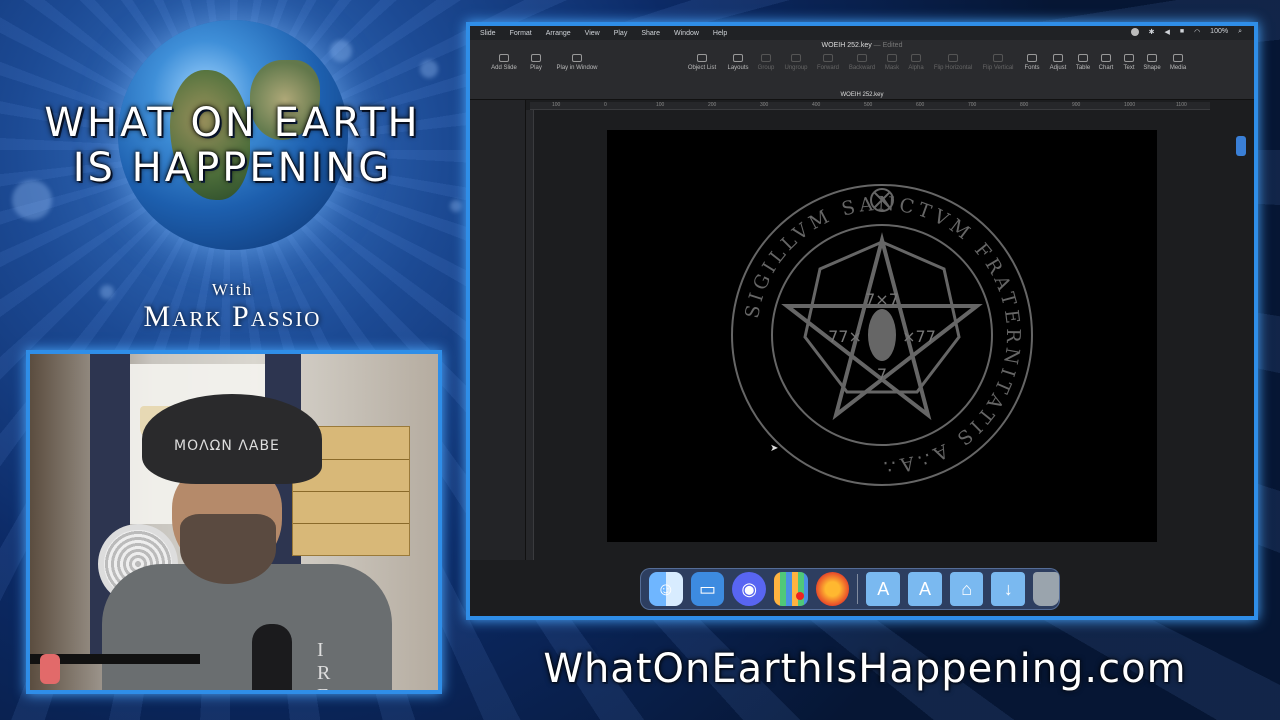  Describe the element at coordinates (558, 33) in the screenshot. I see `menu-arrange: Arrange` at that location.